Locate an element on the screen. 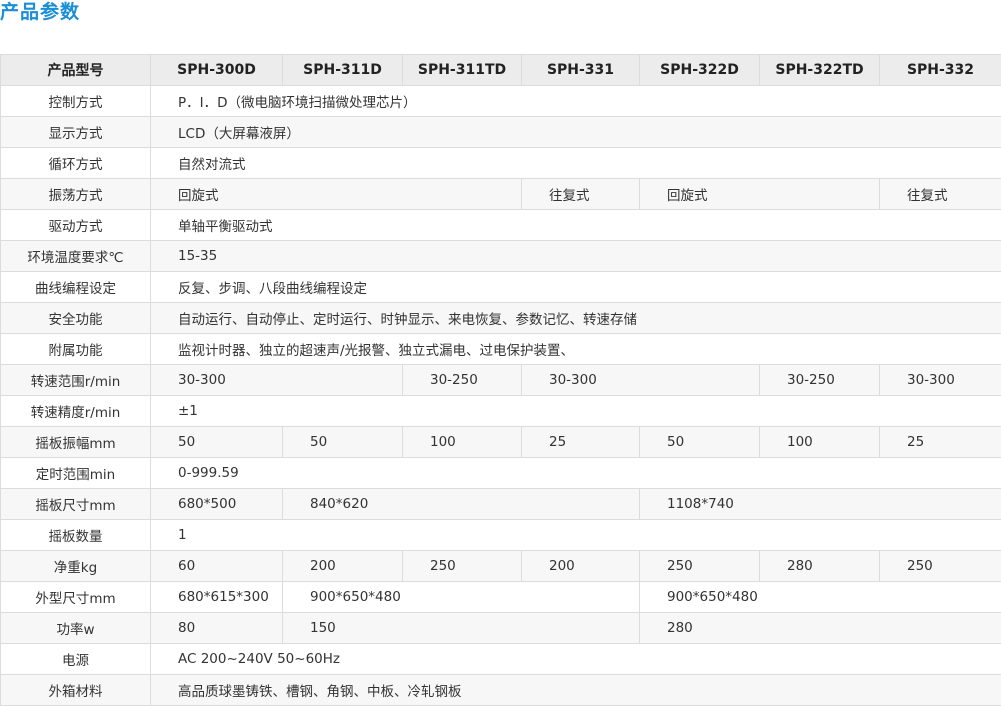 This screenshot has height=706, width=1001. row-label: 振荡方式 is located at coordinates (76, 194).